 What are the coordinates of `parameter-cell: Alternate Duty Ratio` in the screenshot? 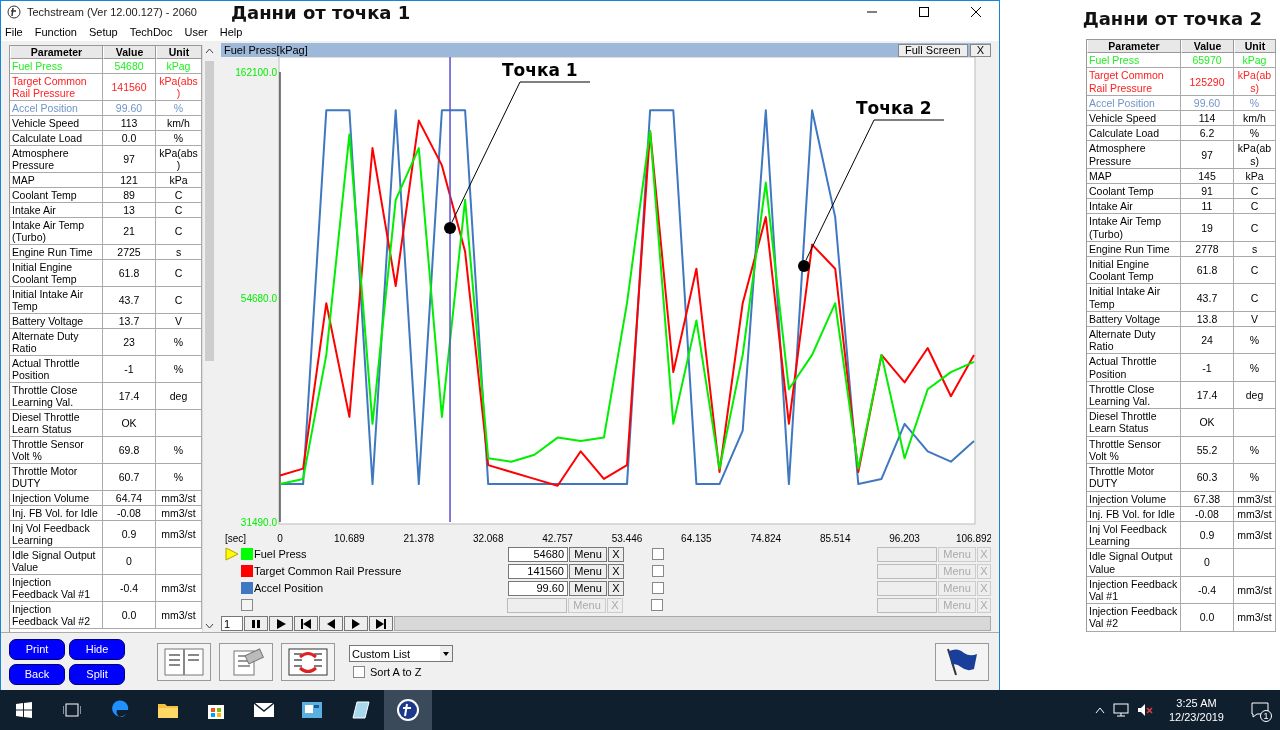 It's located at (1134, 341).